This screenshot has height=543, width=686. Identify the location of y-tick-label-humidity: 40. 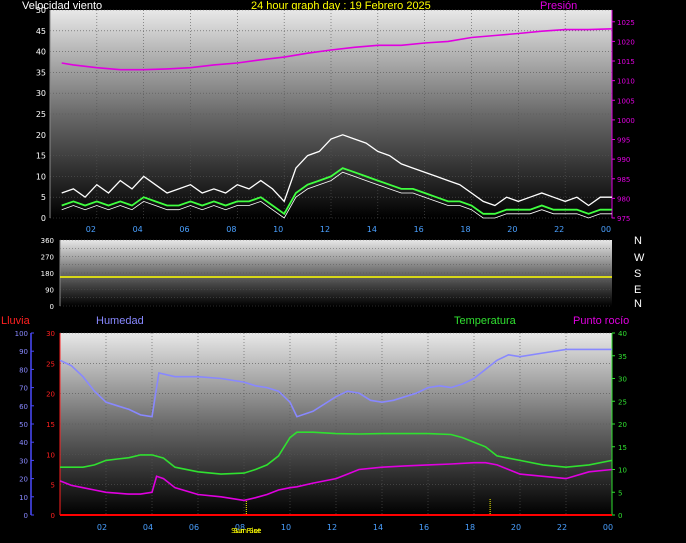
(23, 443).